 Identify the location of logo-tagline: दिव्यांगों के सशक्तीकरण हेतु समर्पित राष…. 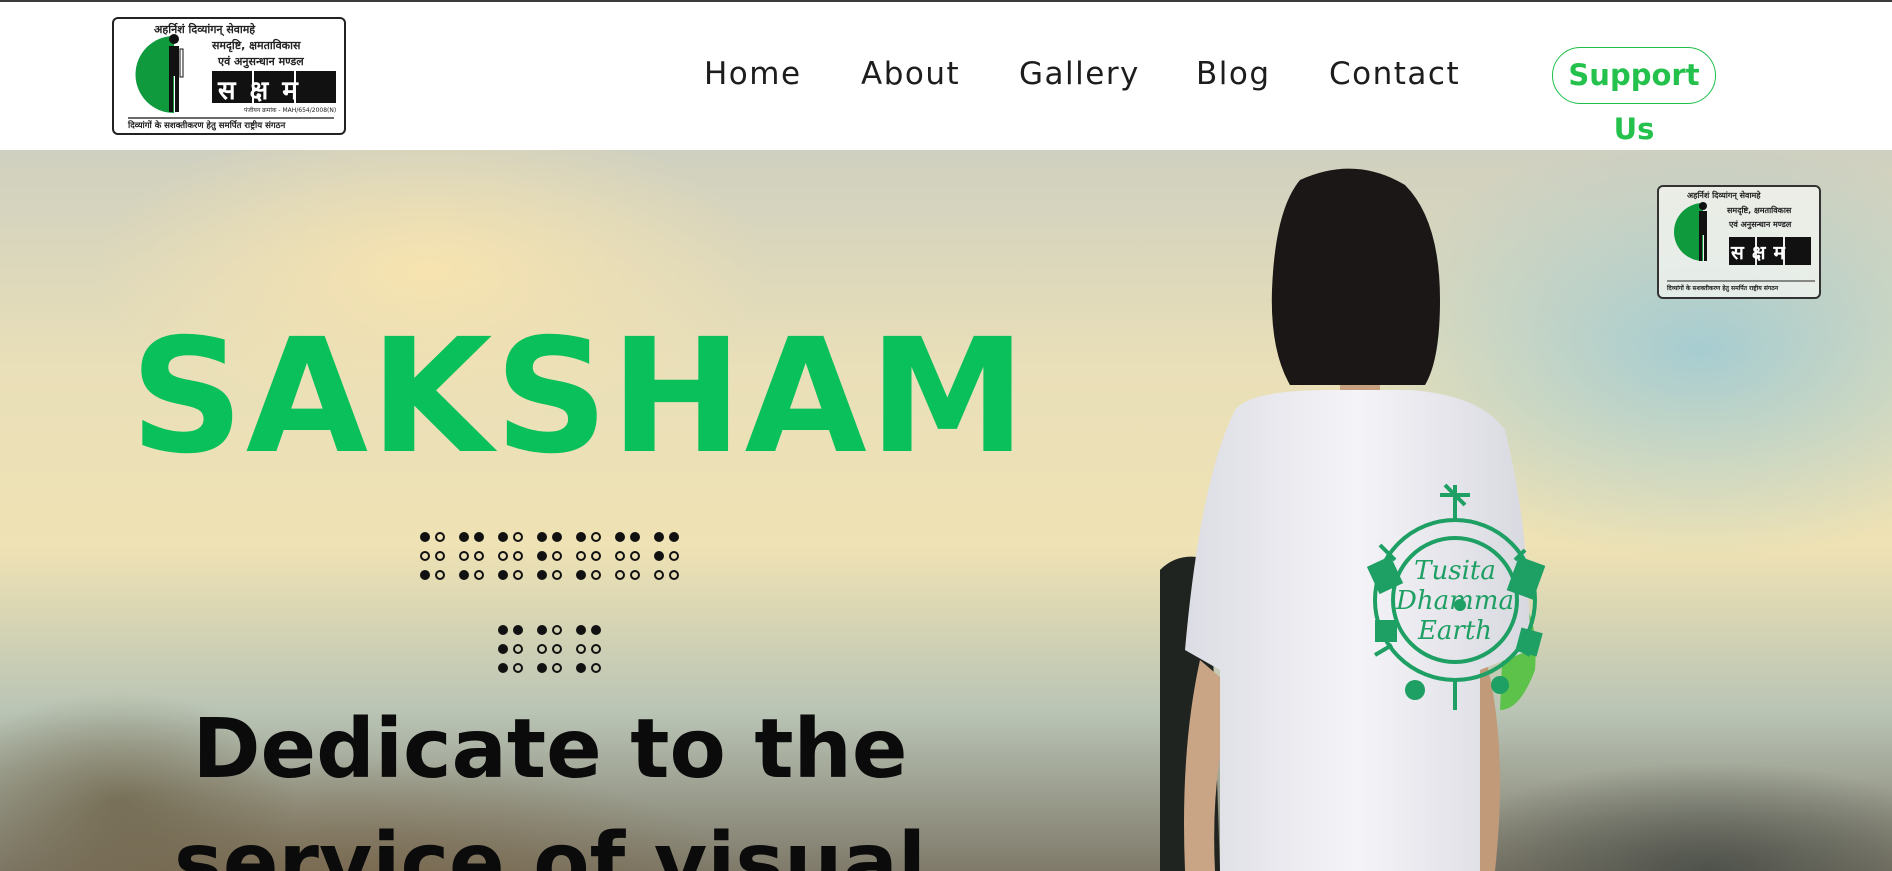
(207, 126).